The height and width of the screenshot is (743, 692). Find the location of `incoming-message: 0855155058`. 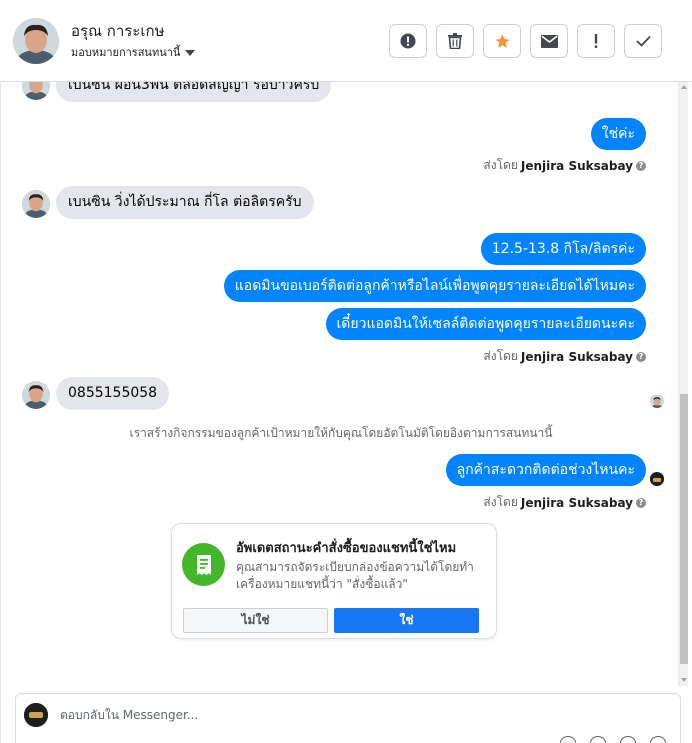

incoming-message: 0855155058 is located at coordinates (113, 393).